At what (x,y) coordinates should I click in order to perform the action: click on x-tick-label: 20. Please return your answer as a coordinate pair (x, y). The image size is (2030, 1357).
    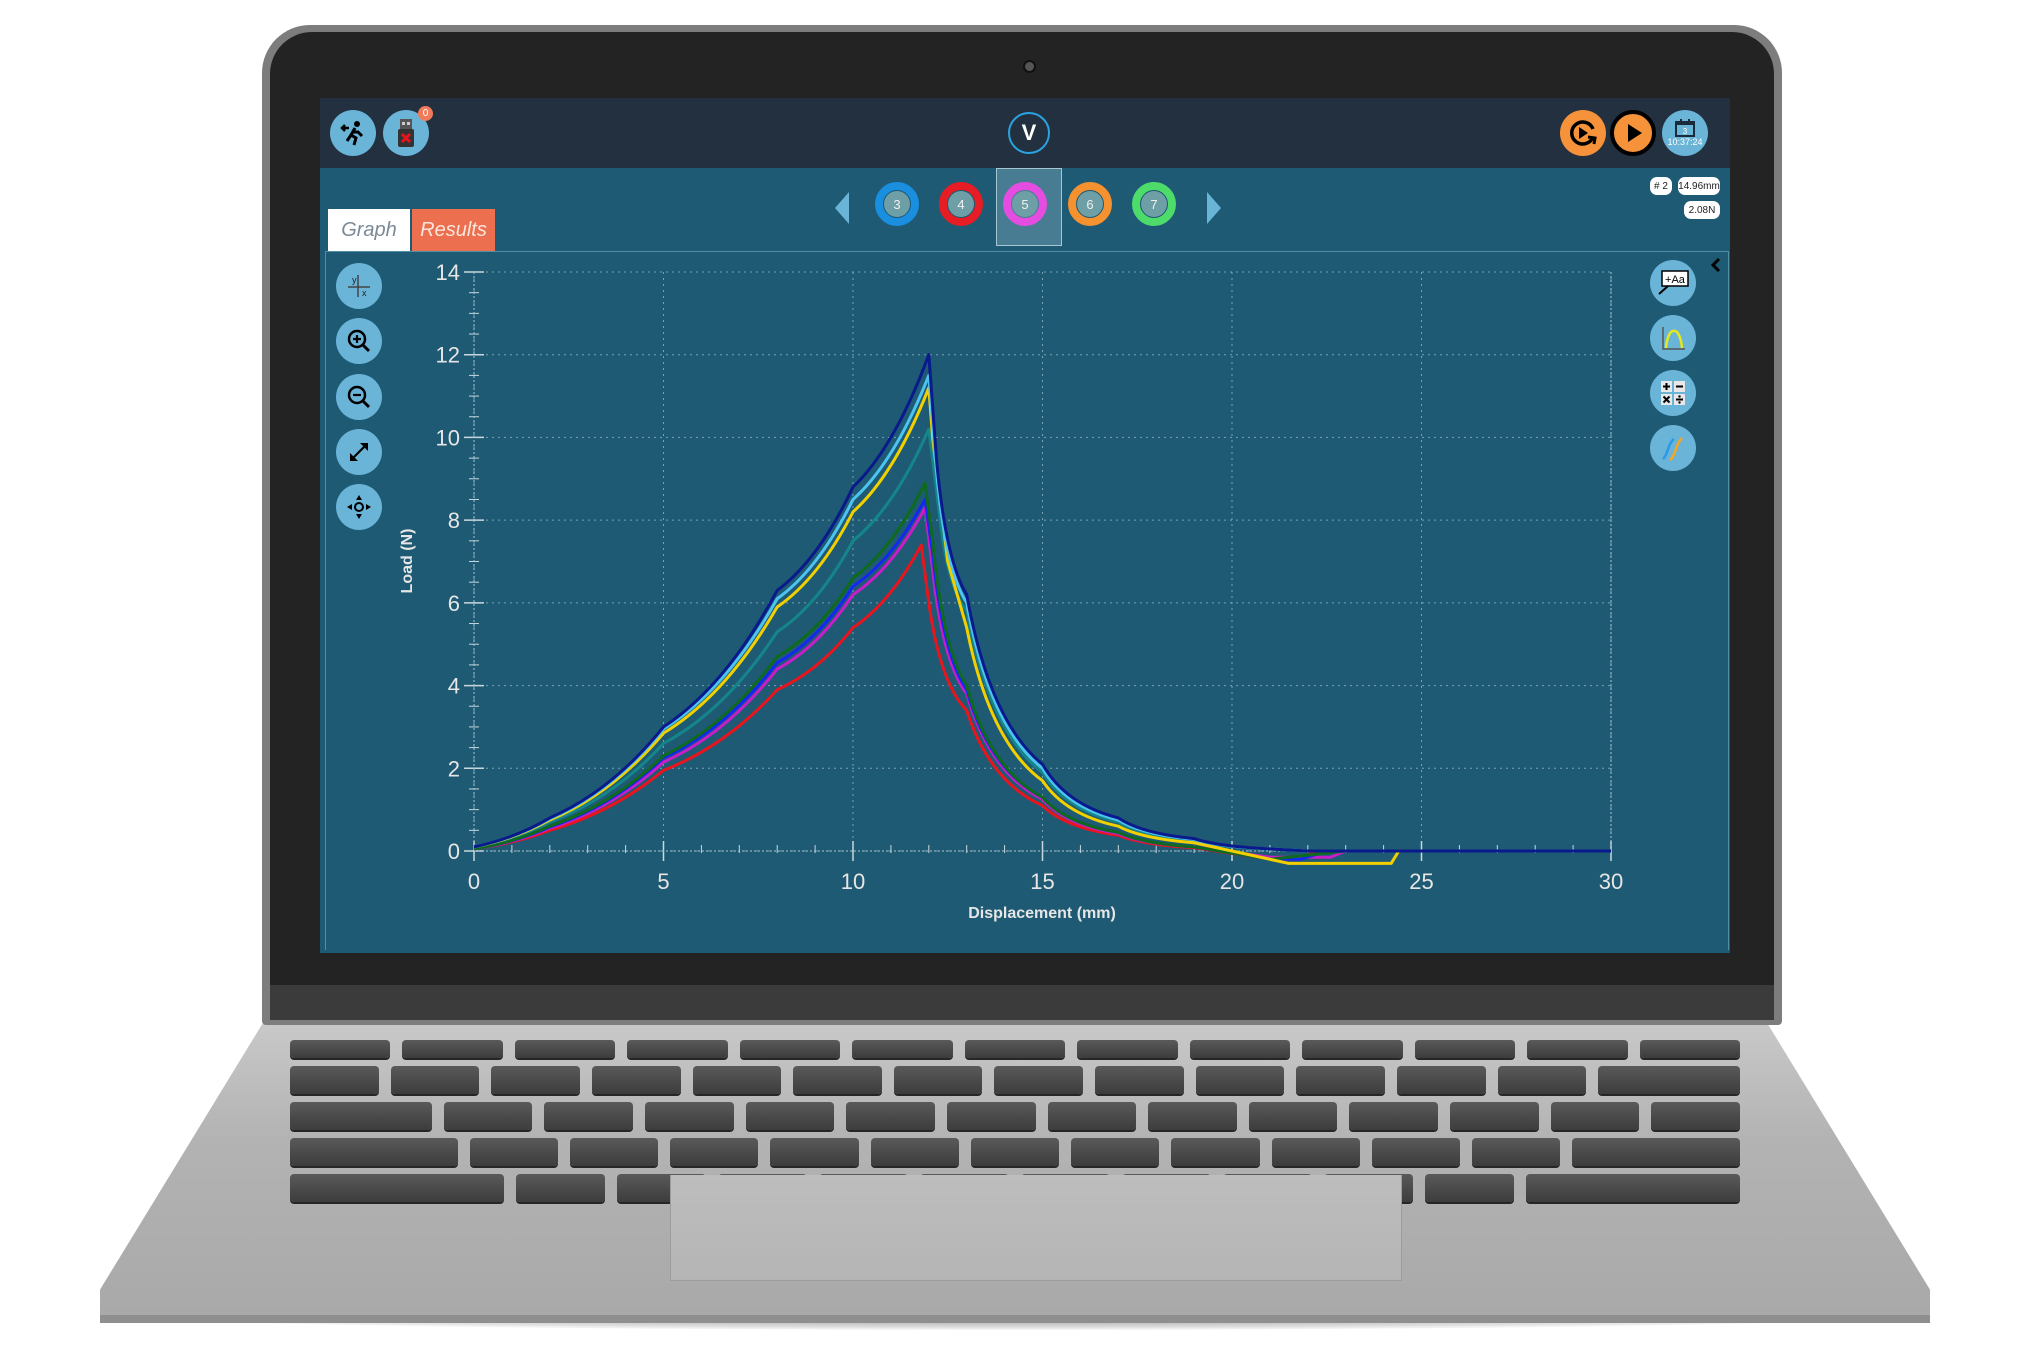
    Looking at the image, I should click on (1232, 881).